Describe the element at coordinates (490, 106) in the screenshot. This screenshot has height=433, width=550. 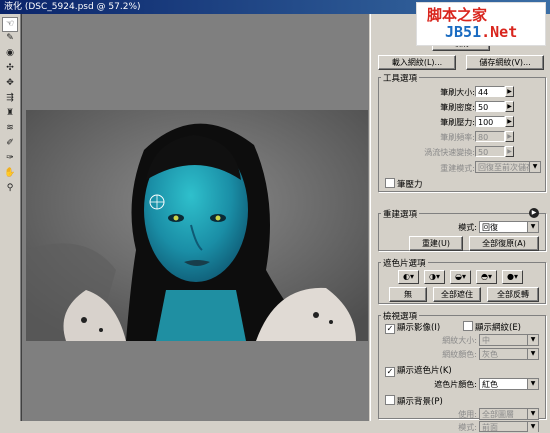
I see `brush-density-field: 50` at that location.